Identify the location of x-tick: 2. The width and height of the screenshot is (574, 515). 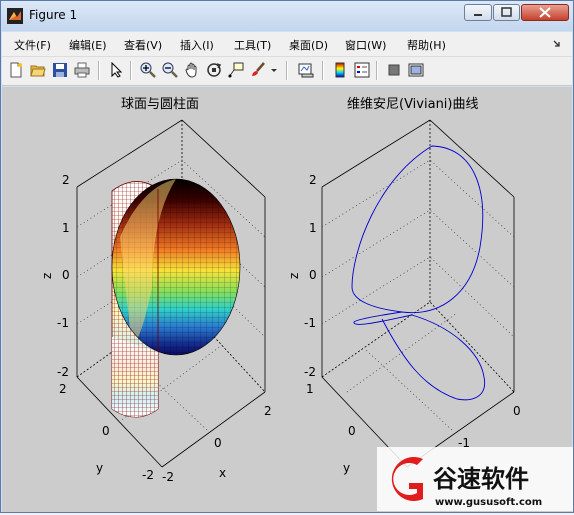
(268, 411).